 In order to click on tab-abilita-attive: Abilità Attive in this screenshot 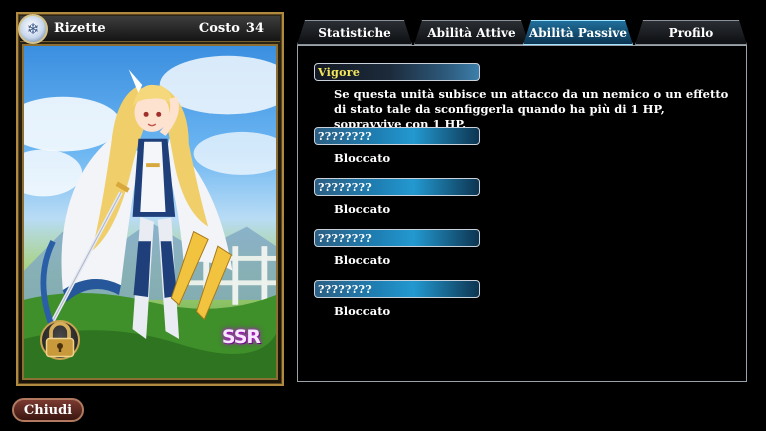, I will do `click(471, 32)`.